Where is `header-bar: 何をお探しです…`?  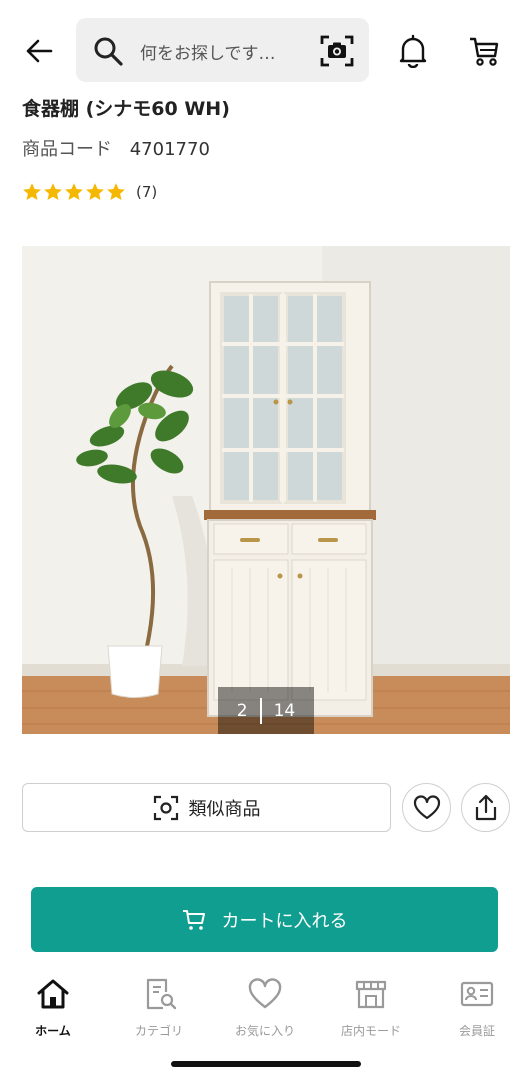 header-bar: 何をお探しです… is located at coordinates (266, 46).